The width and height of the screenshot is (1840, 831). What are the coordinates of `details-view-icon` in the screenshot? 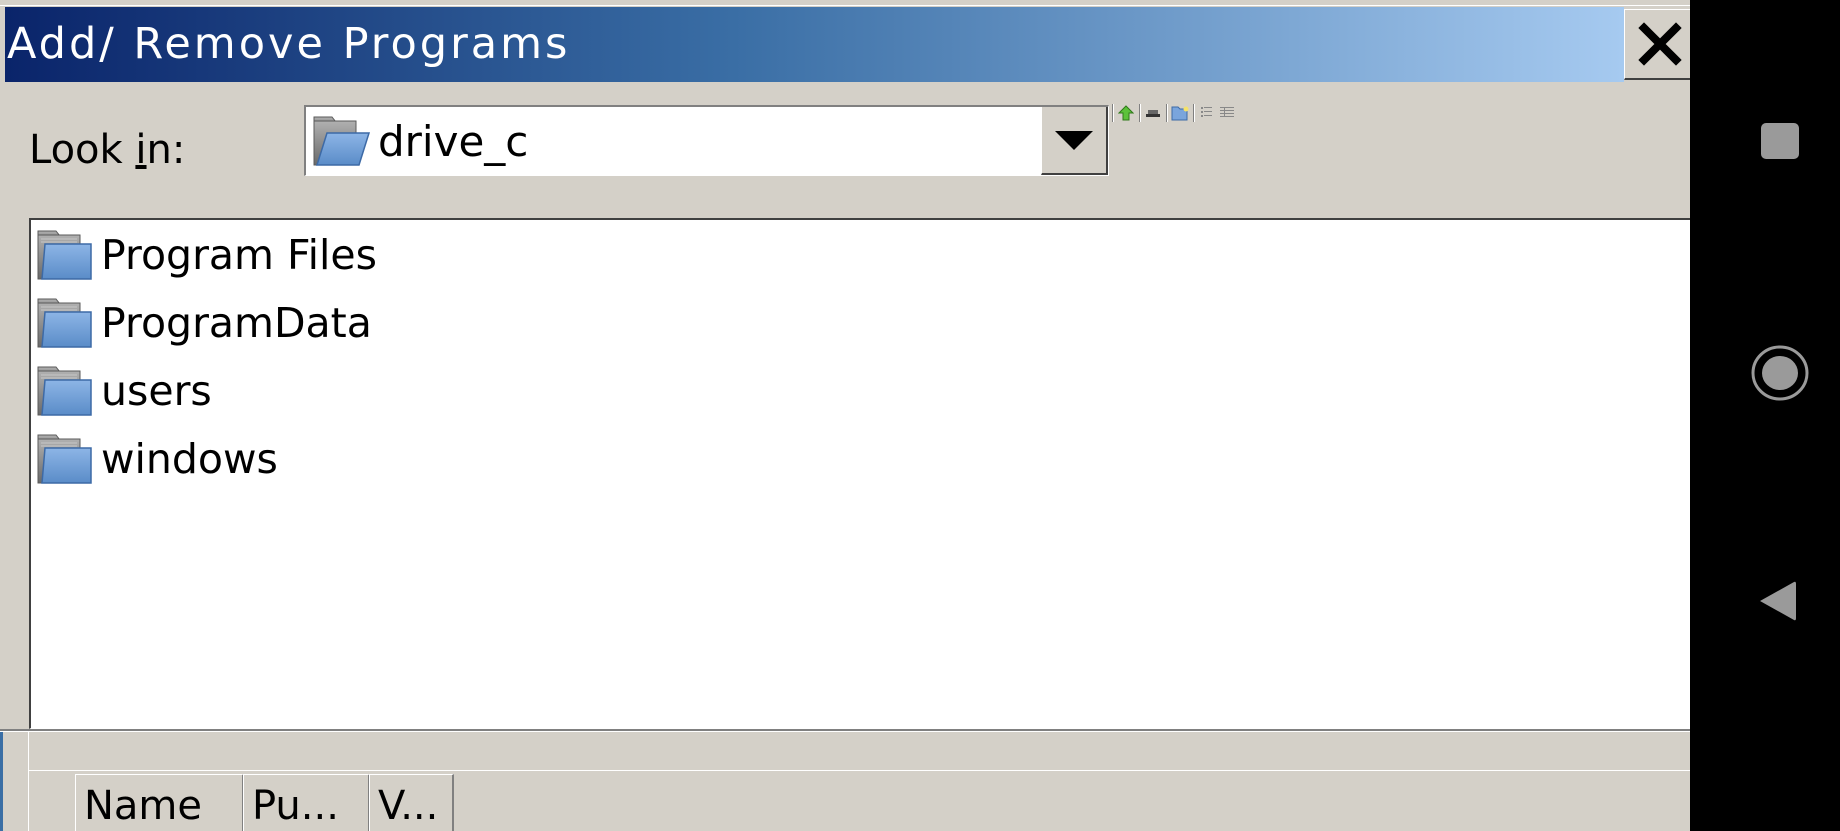 It's located at (1227, 112).